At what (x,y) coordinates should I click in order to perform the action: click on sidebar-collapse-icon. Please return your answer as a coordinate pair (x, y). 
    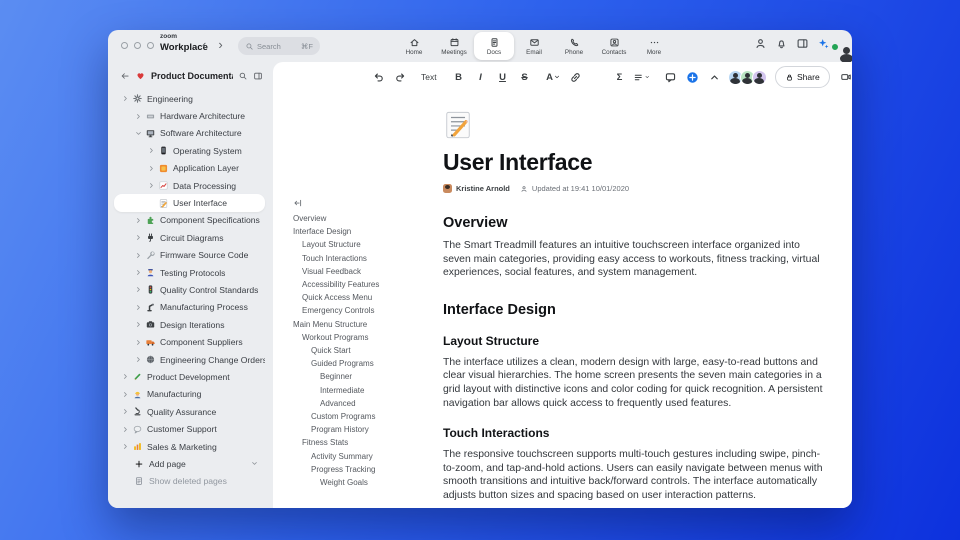
    Looking at the image, I should click on (258, 76).